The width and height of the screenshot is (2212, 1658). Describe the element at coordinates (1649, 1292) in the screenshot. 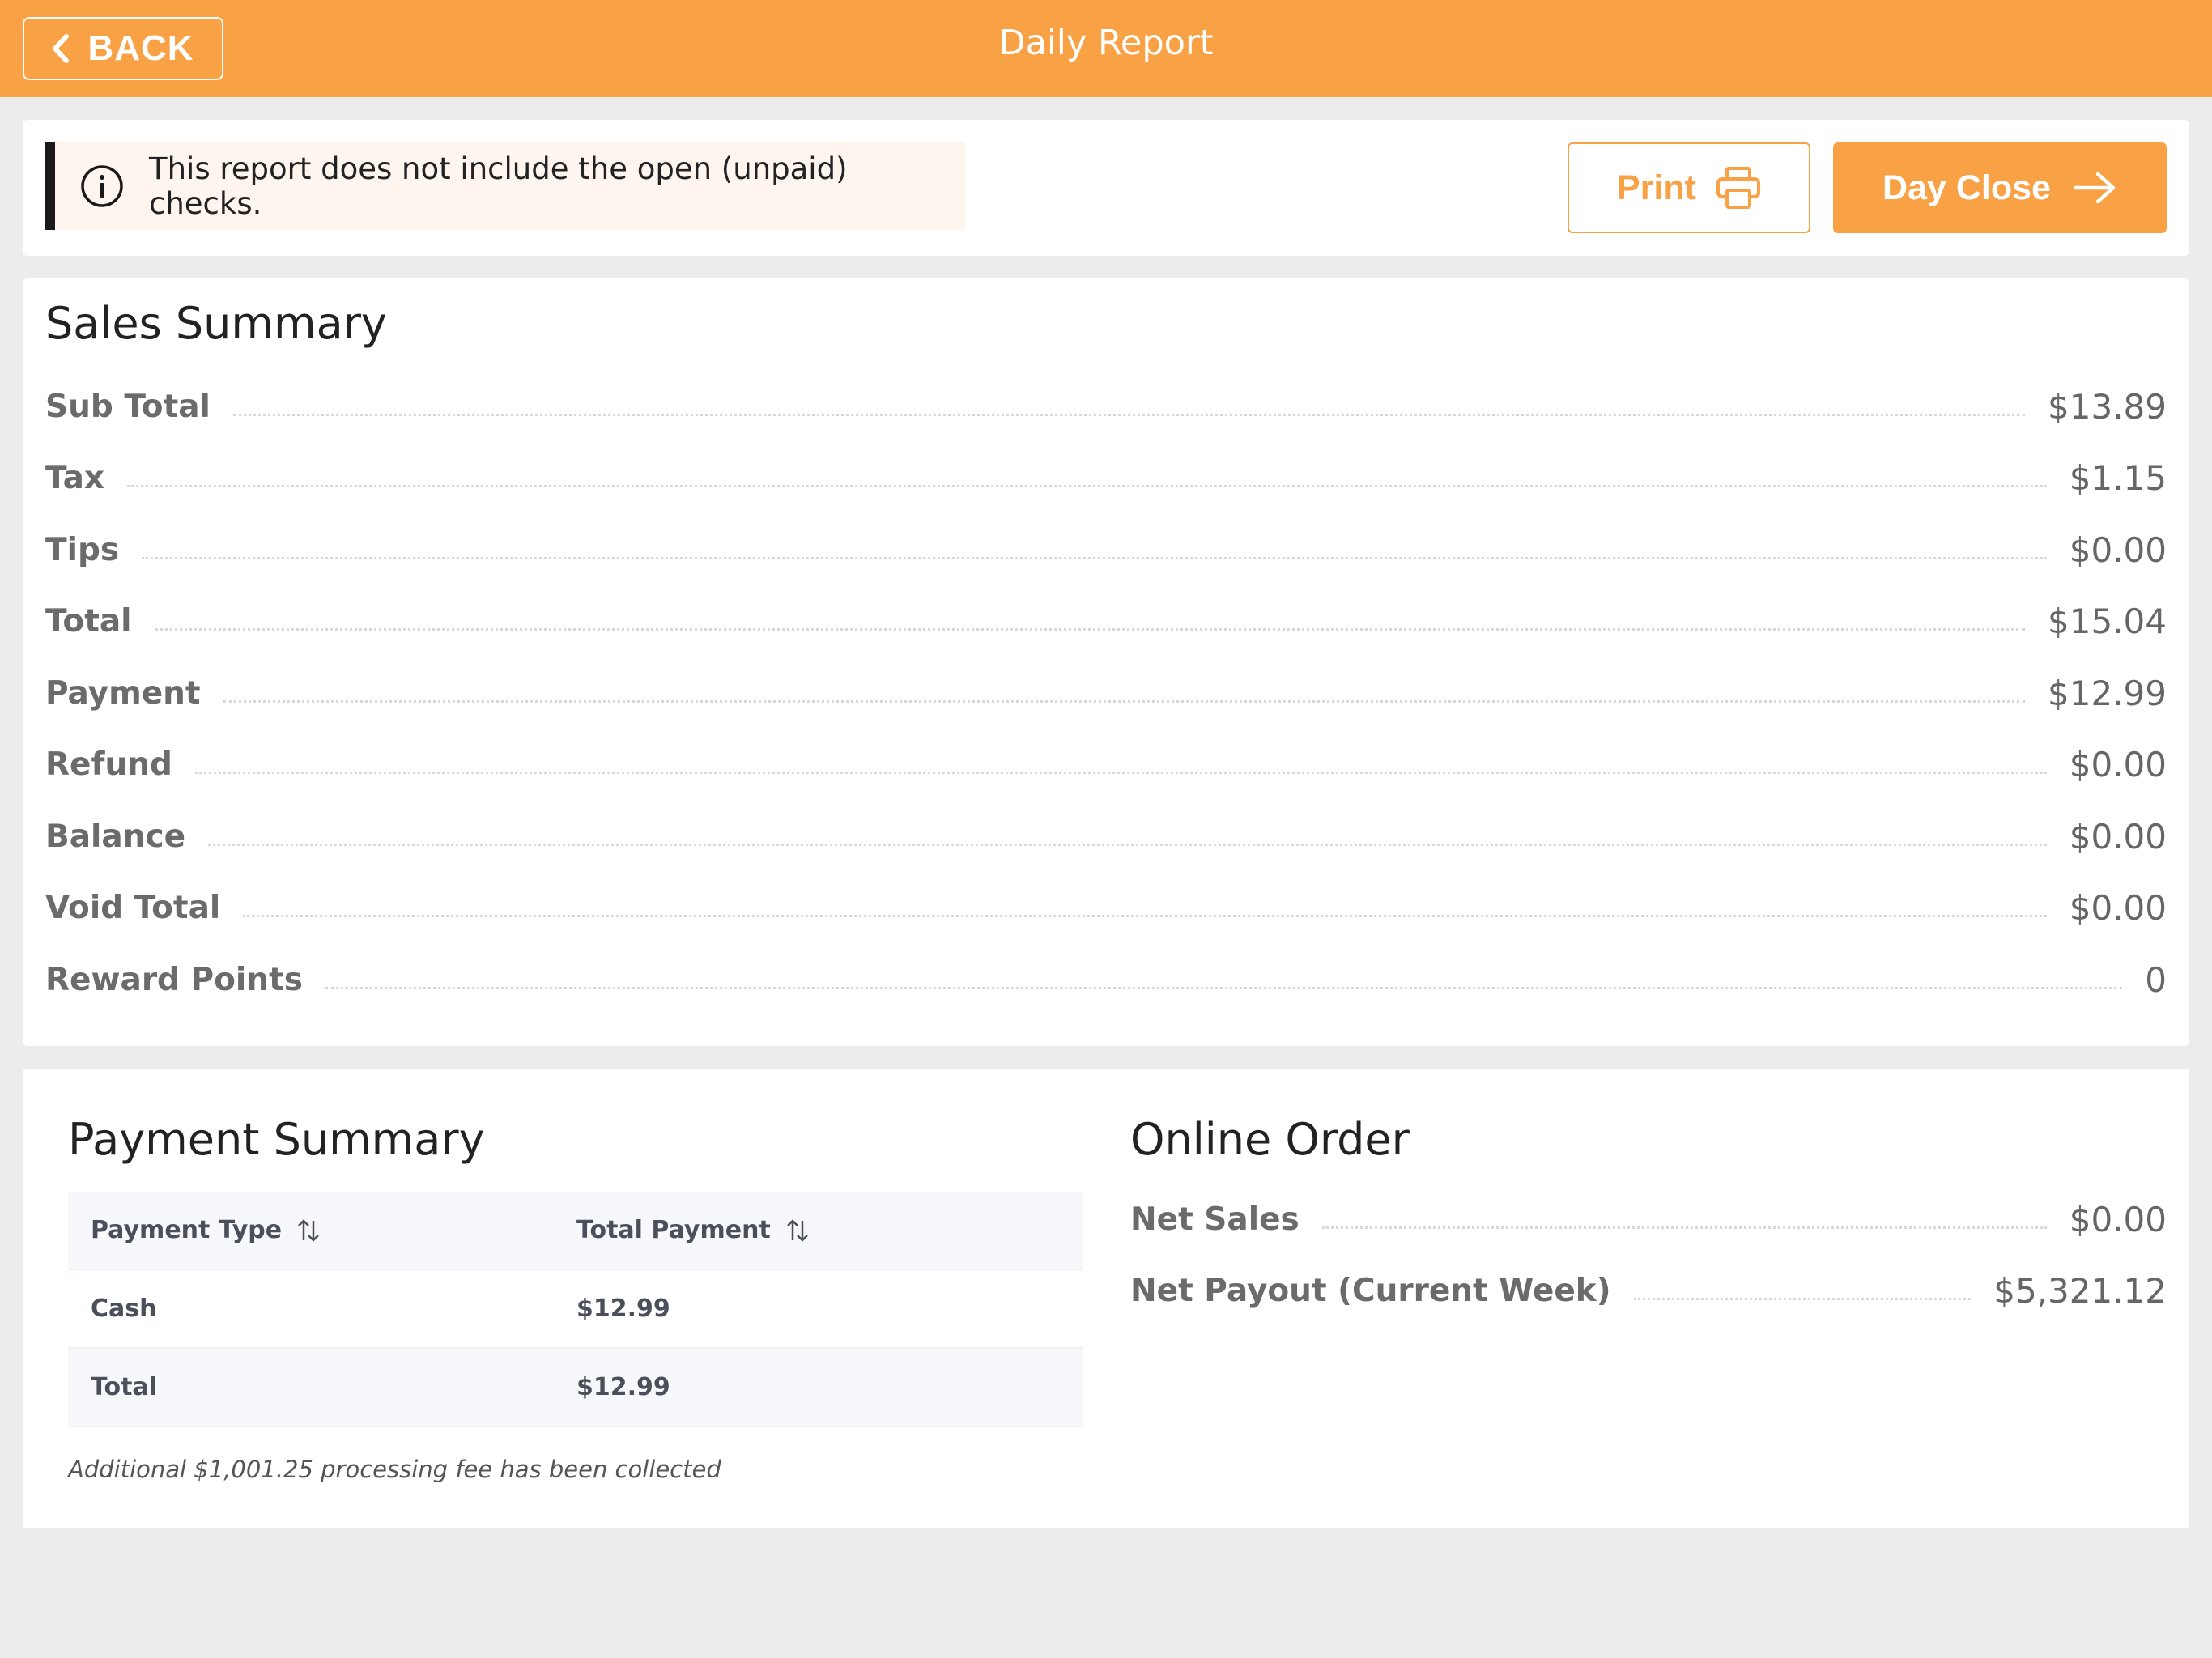

I see `online-row-net-payout: Net Payout (Current Week) $5,321.12` at that location.